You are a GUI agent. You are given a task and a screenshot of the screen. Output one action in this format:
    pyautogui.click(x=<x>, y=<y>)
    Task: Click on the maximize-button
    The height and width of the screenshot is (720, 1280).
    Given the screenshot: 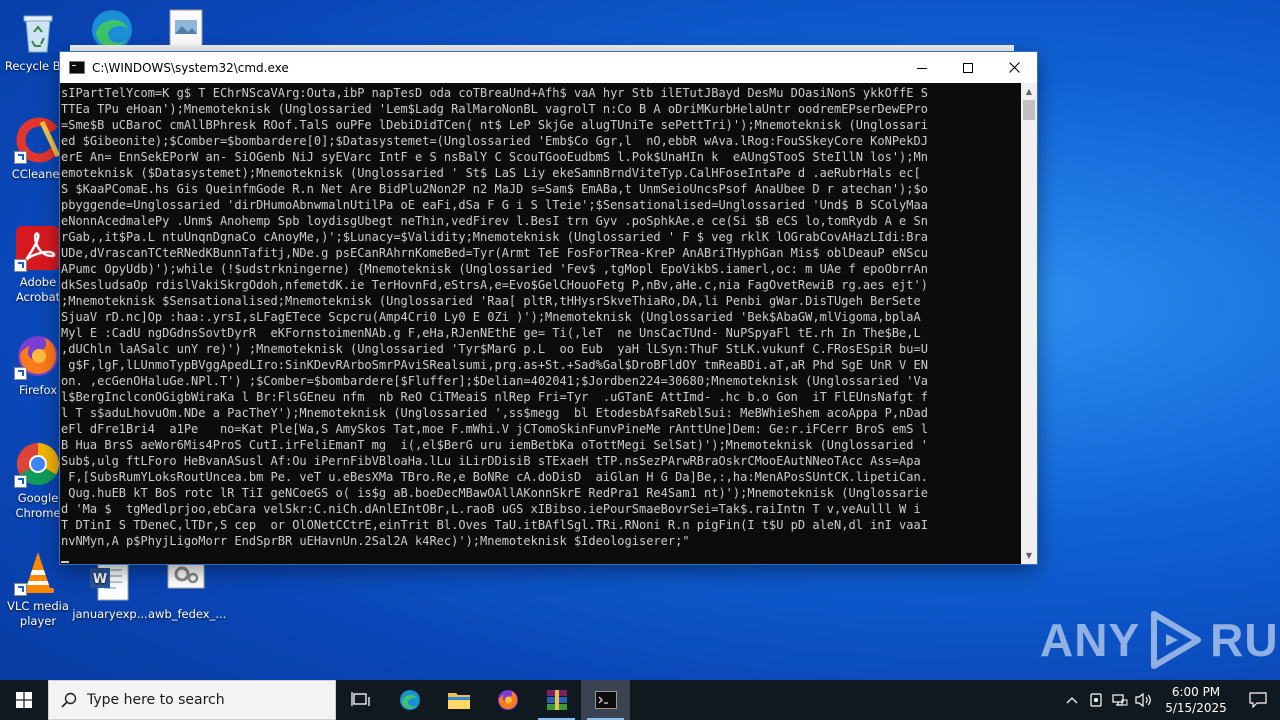 What is the action you would take?
    pyautogui.click(x=968, y=67)
    